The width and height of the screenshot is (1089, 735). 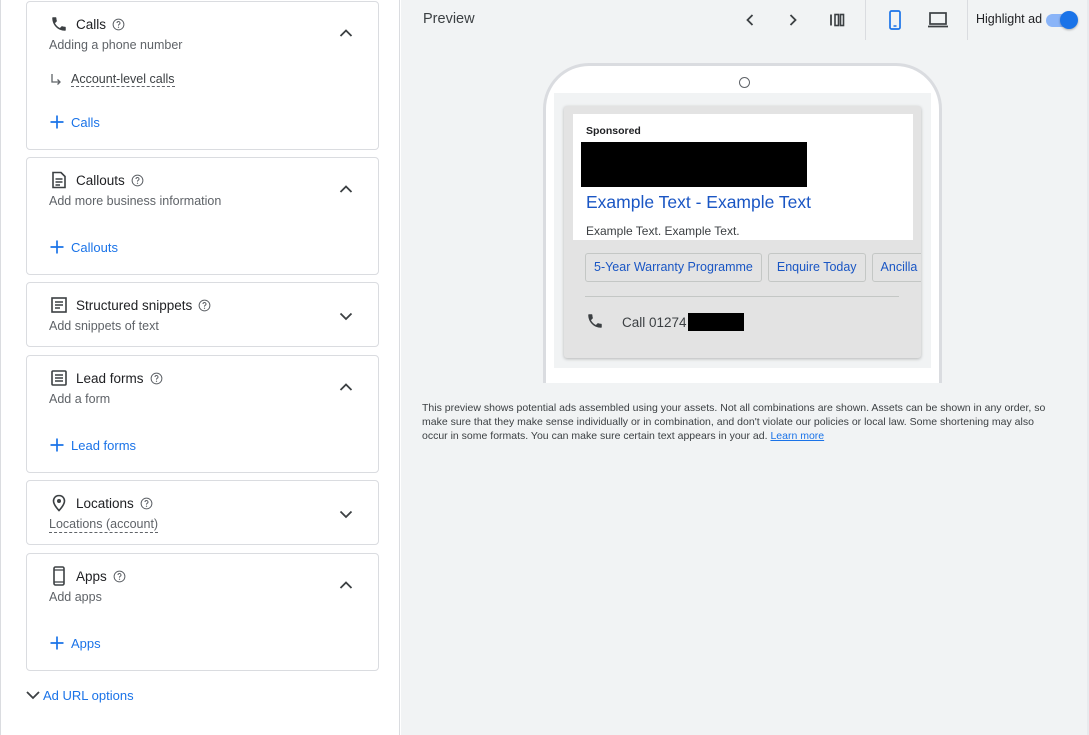 What do you see at coordinates (449, 19) in the screenshot?
I see `preview-title: Preview` at bounding box center [449, 19].